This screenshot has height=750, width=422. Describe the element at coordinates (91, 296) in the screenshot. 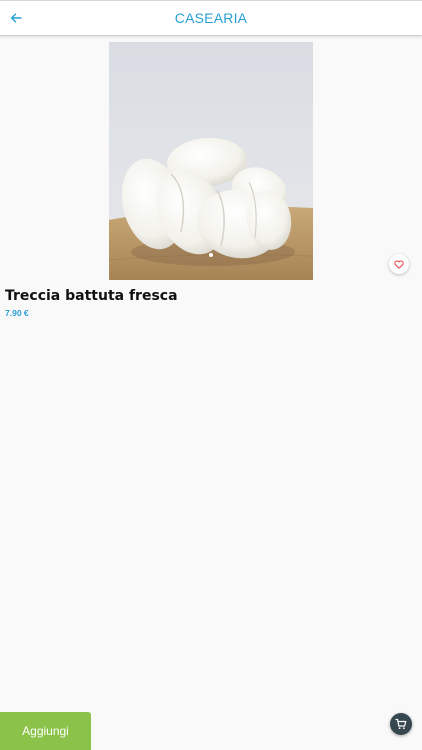

I see `product-name: Treccia battuta fresca` at that location.